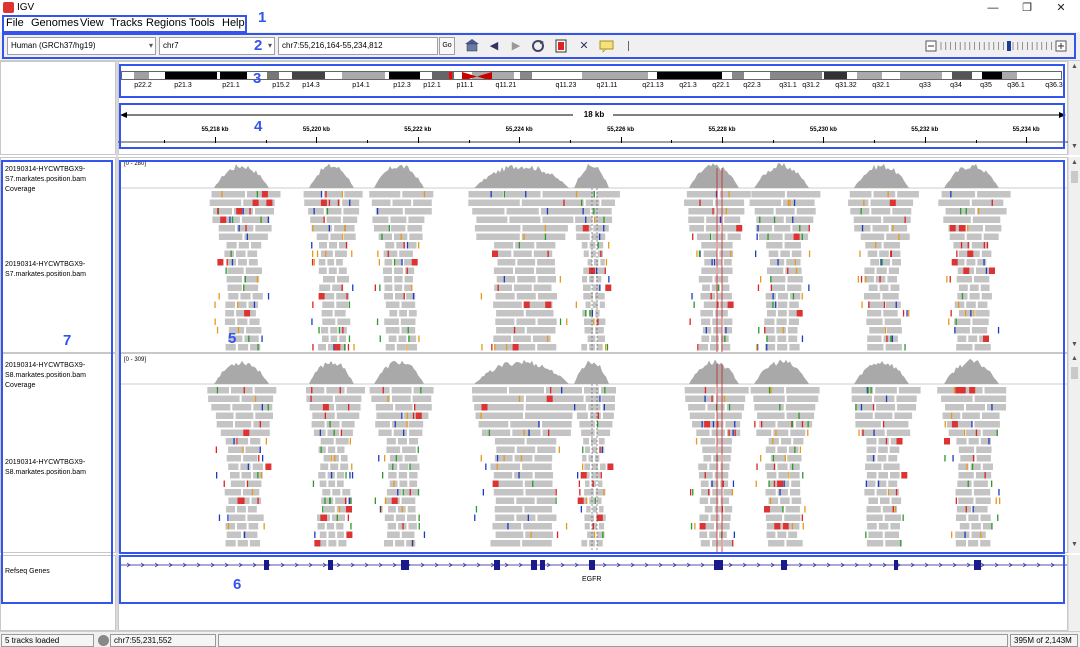 The width and height of the screenshot is (1080, 647). What do you see at coordinates (15, 23) in the screenshot?
I see `menu-file: File` at bounding box center [15, 23].